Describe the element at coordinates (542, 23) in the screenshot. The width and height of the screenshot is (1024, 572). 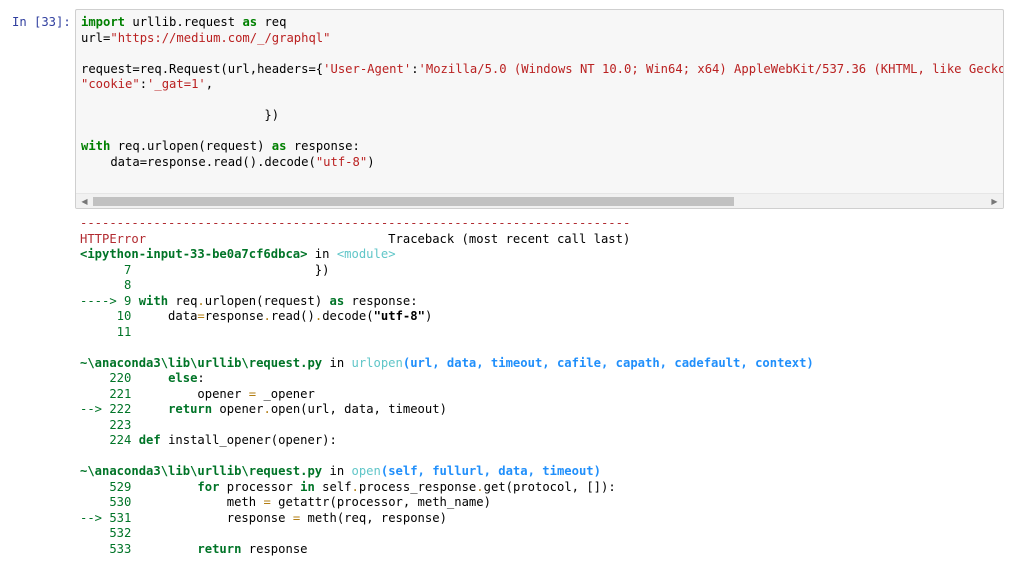
I see `code-line: import urllib.request as req` at that location.